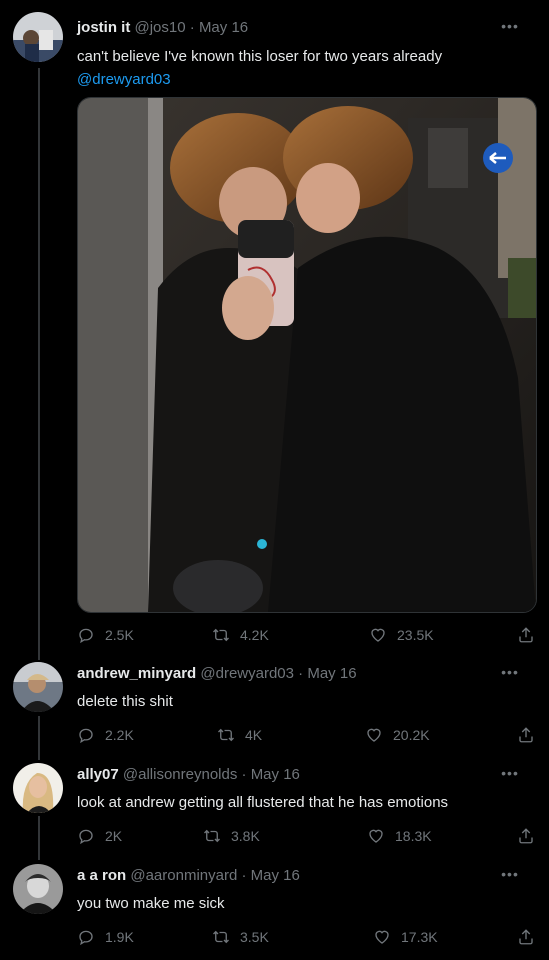 The height and width of the screenshot is (960, 549). I want to click on reply-button: 2K, so click(99, 836).